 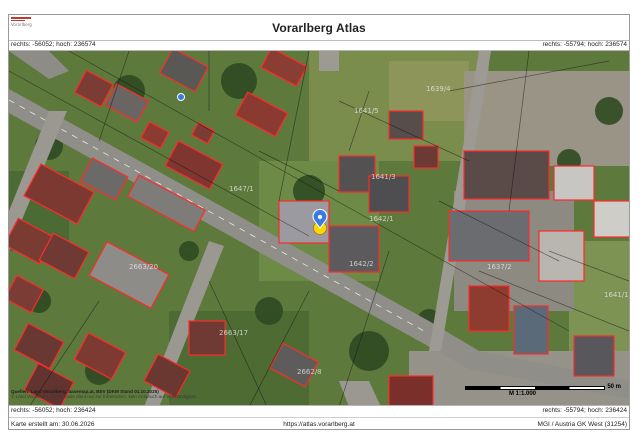 I want to click on parcel-label: 2662/8, so click(x=309, y=372).